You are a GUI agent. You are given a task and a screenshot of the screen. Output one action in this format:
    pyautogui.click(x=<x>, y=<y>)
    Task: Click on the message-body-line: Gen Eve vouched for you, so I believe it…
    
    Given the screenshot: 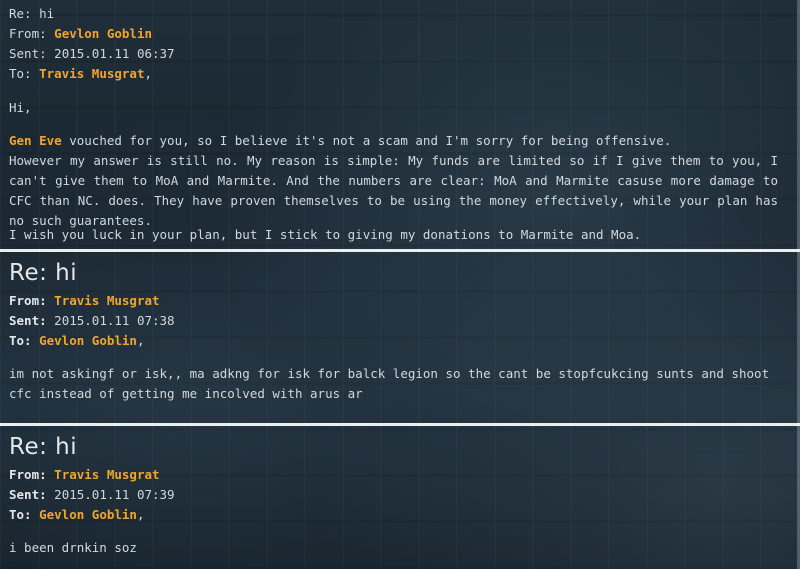 What is the action you would take?
    pyautogui.click(x=340, y=141)
    